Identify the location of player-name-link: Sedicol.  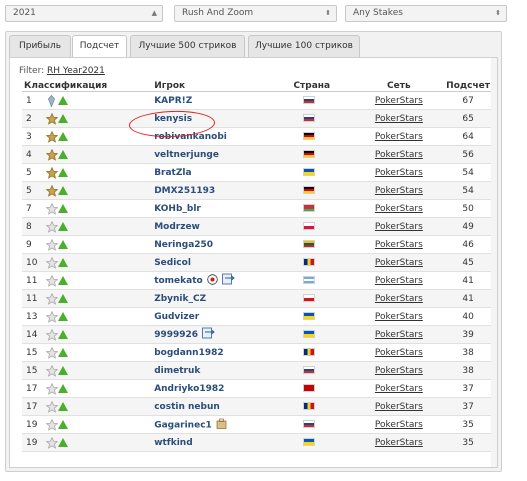
(172, 263).